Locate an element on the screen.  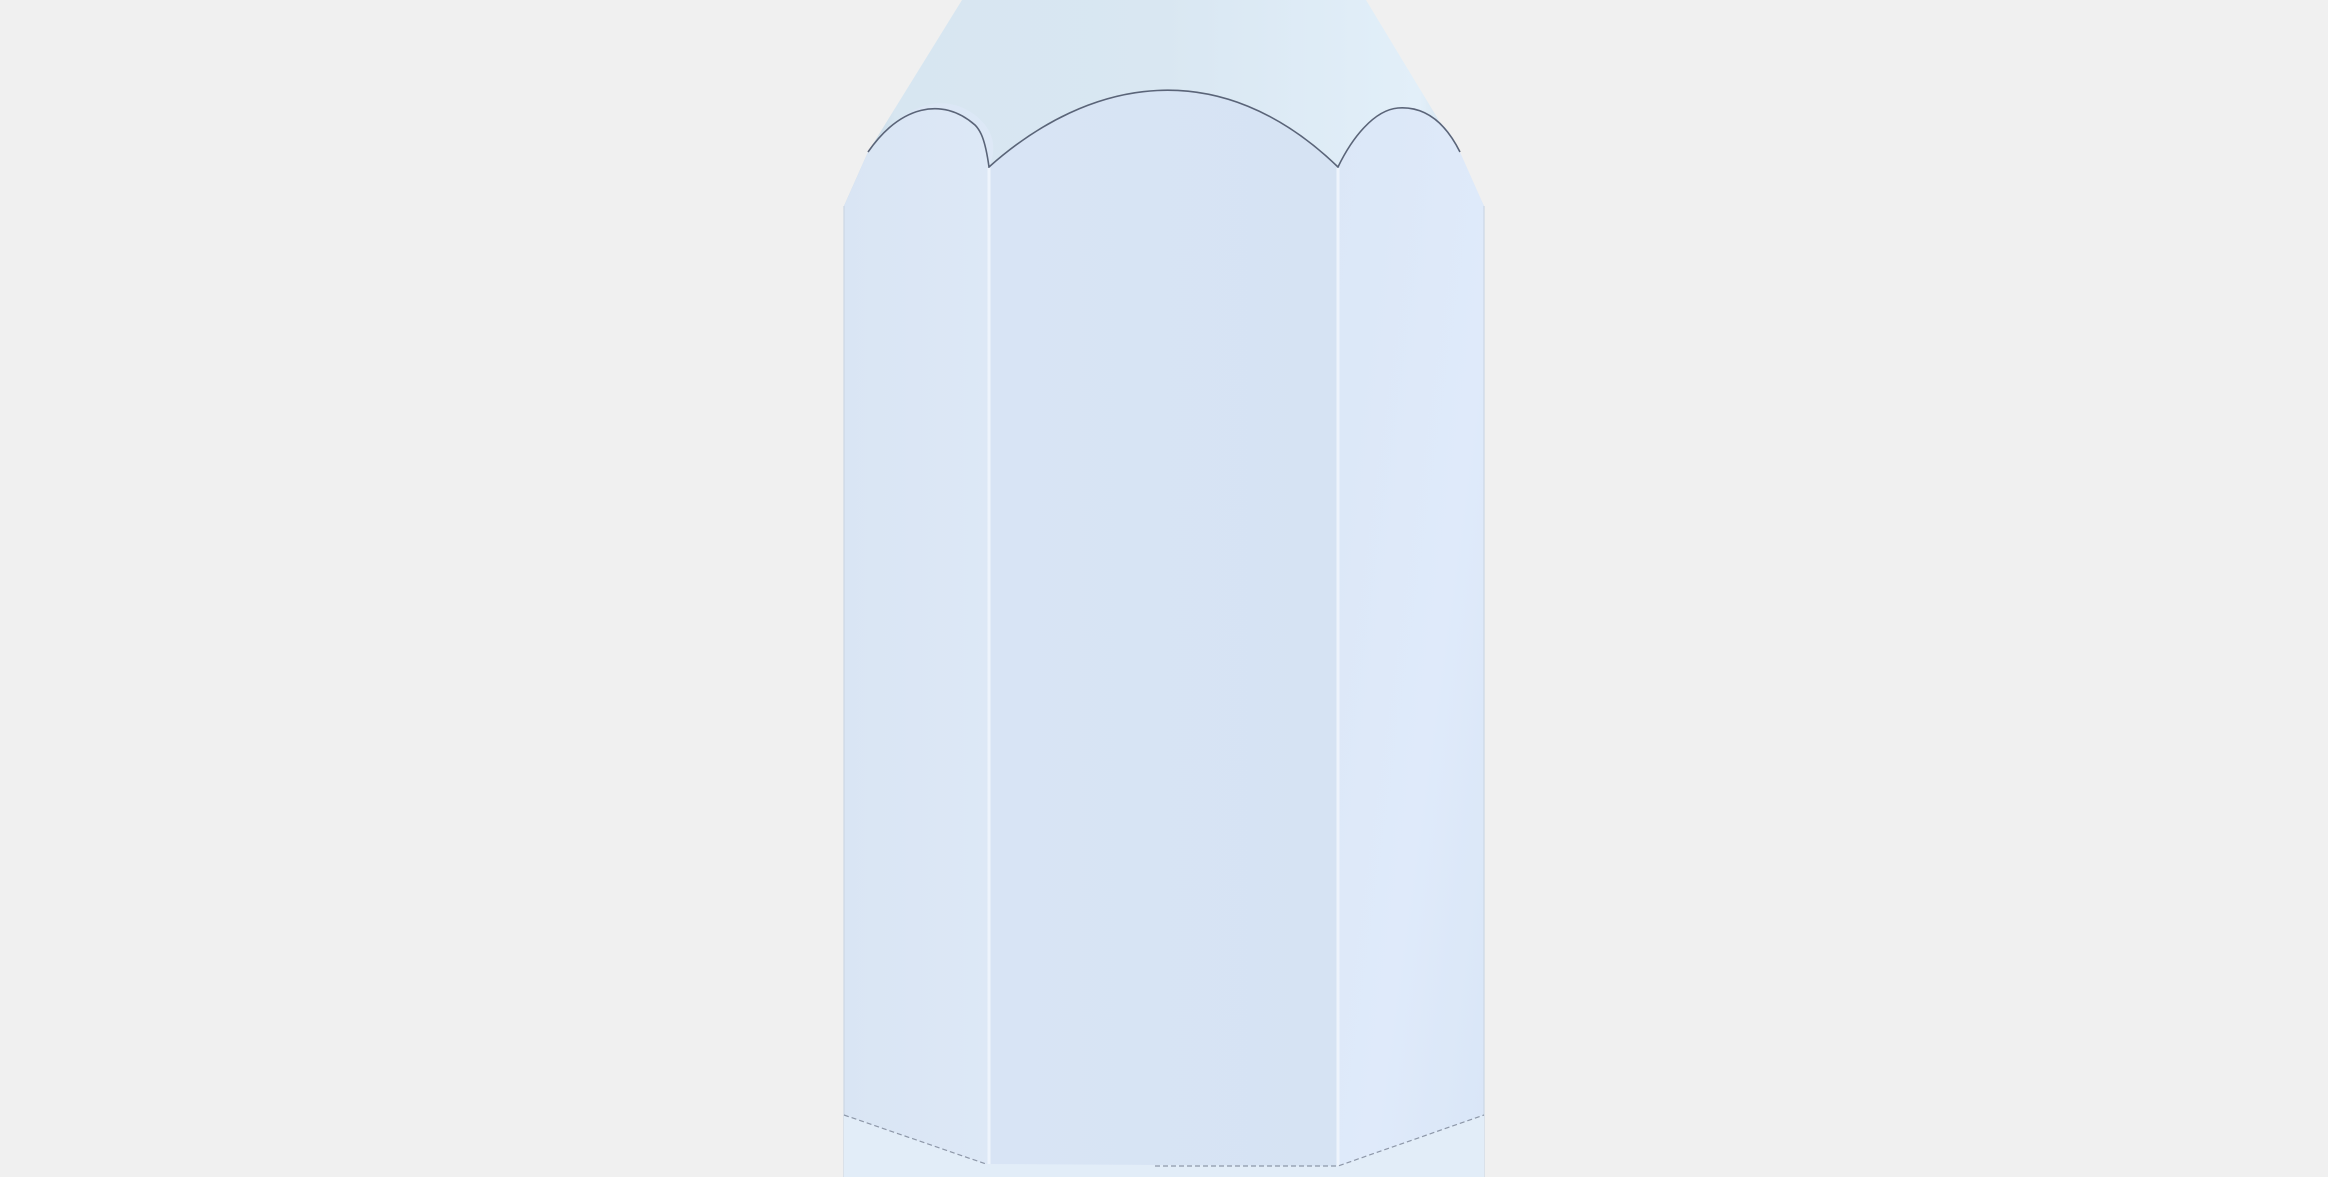
pencil-body-center-facet is located at coordinates (1163, 633).